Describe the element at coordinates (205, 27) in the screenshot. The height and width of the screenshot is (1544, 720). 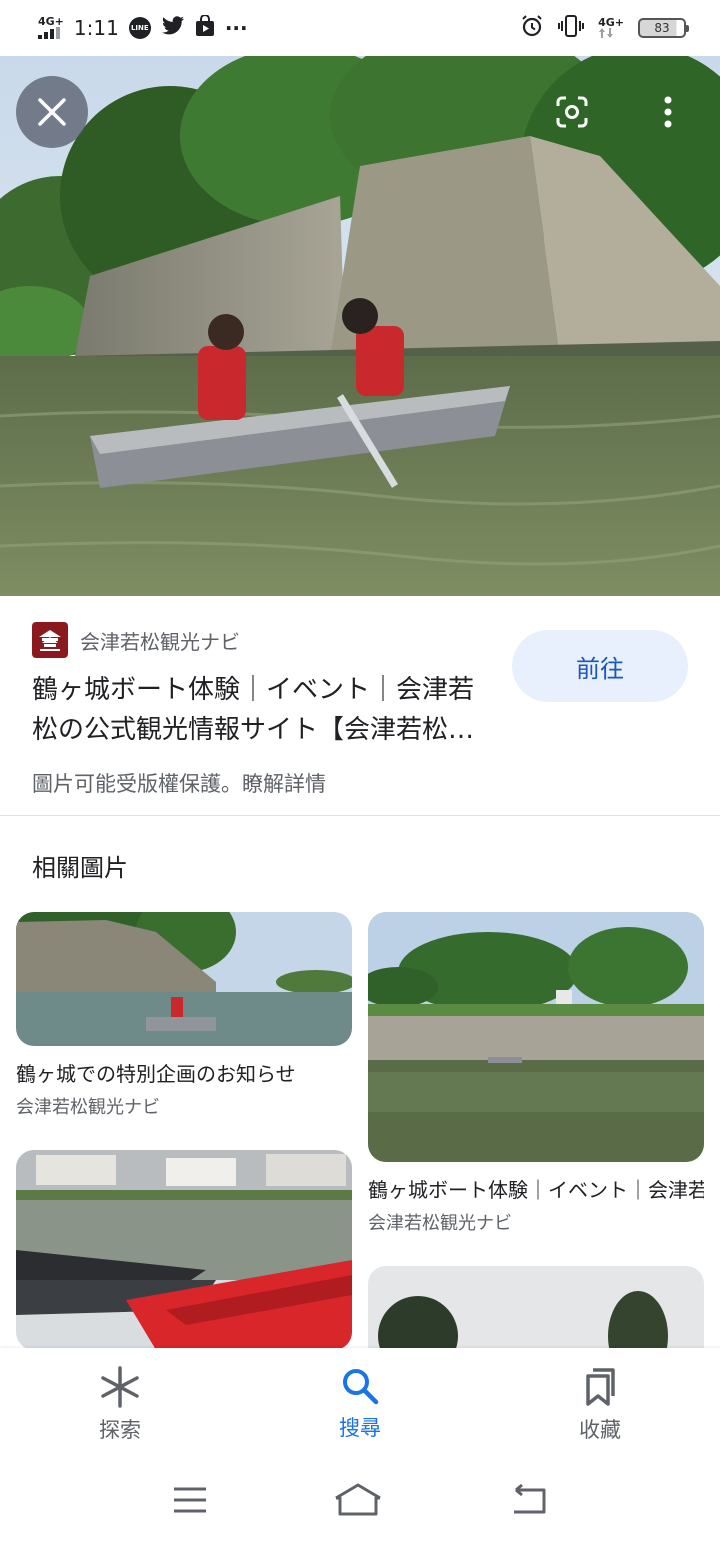
I see `play-store-bag-icon` at that location.